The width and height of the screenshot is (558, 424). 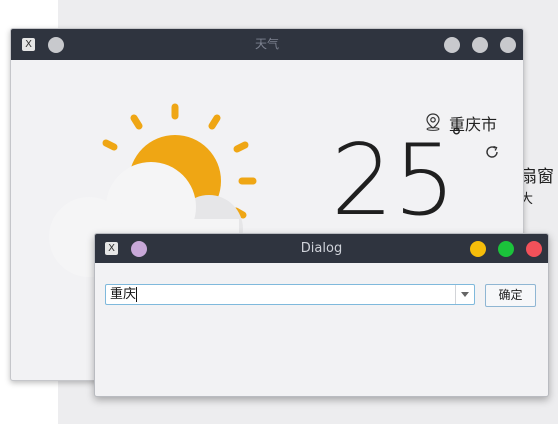 I want to click on dialog-close-button, so click(x=534, y=249).